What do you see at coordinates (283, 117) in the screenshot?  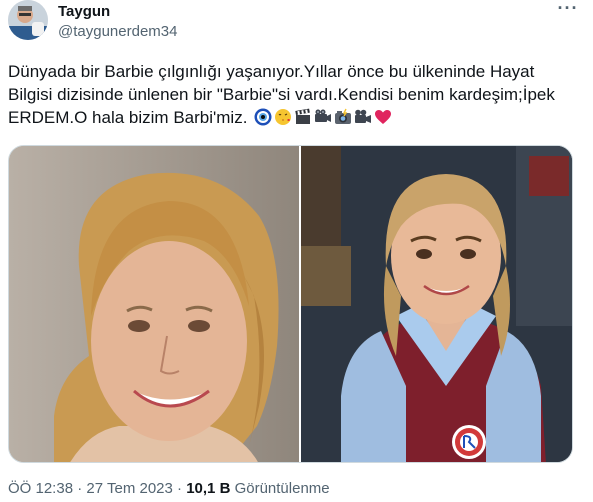 I see `kiss-face-icon` at bounding box center [283, 117].